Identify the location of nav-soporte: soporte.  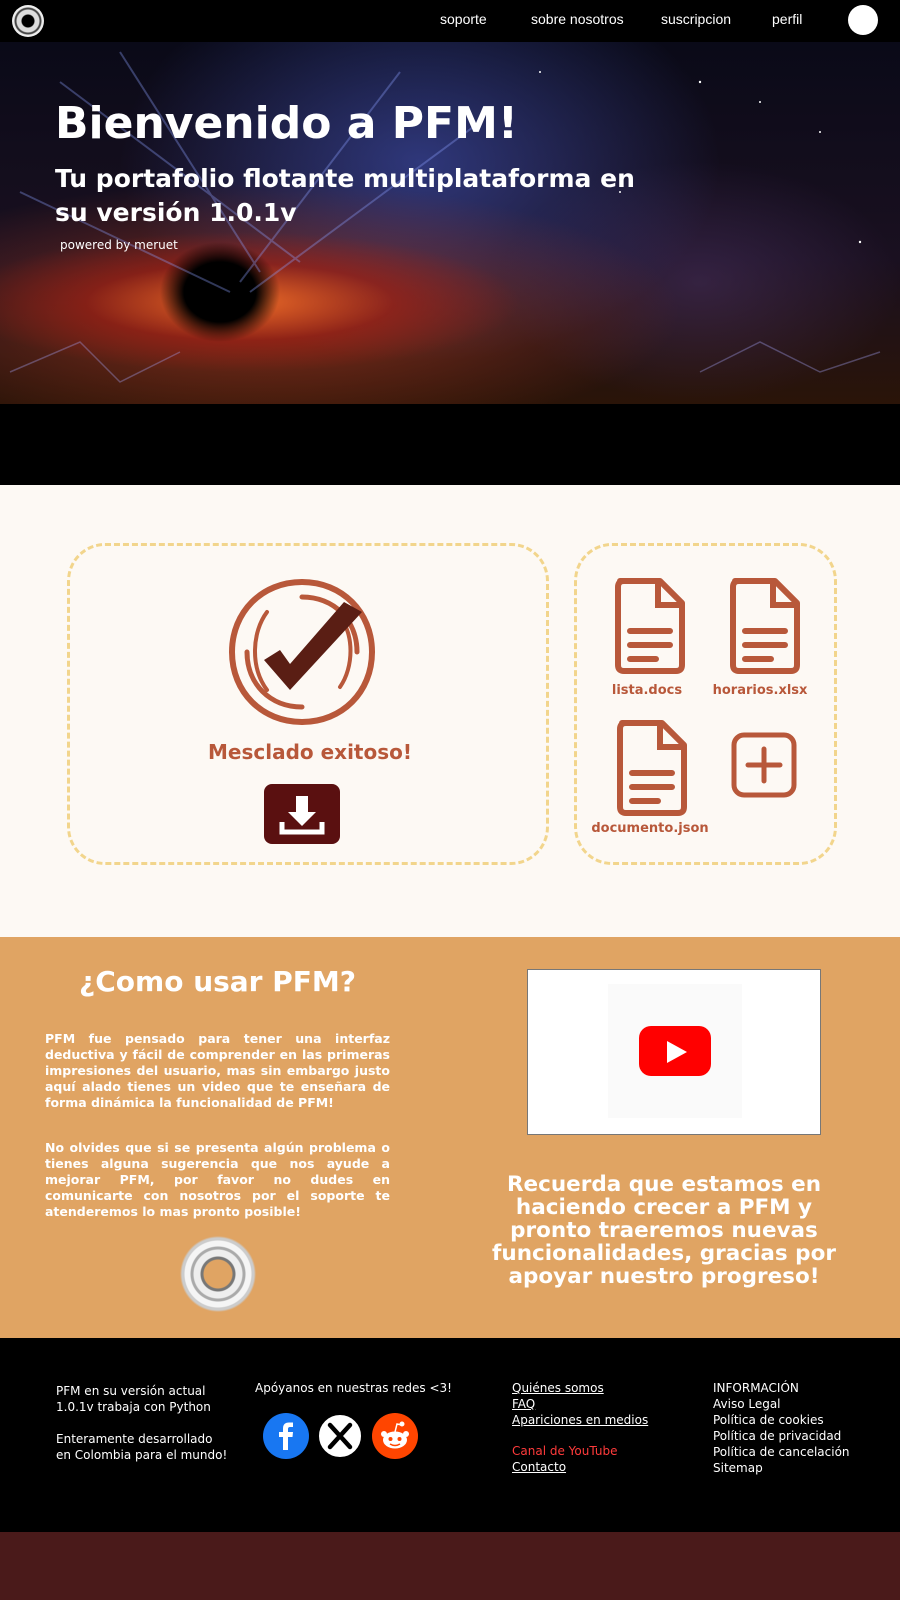
(463, 19).